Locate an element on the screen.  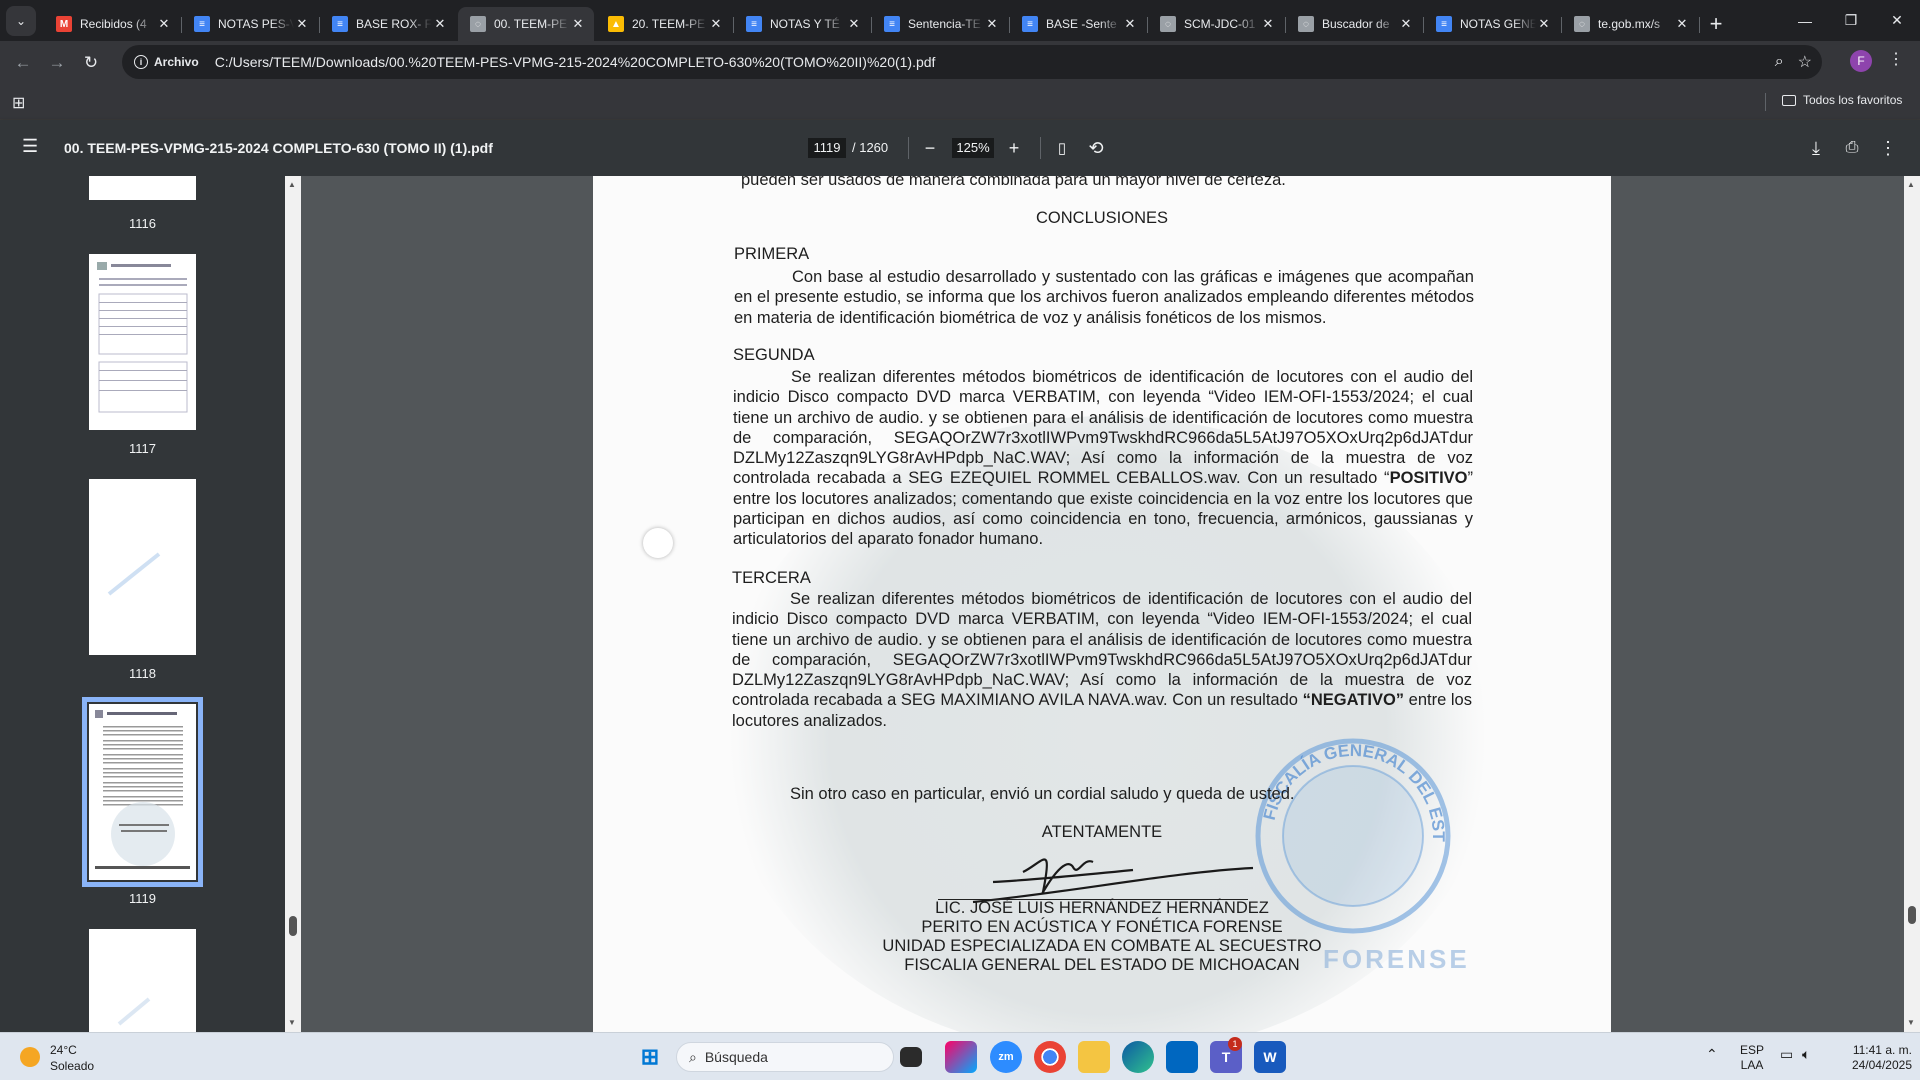
site-info-chip: i Archivo is located at coordinates (169, 62).